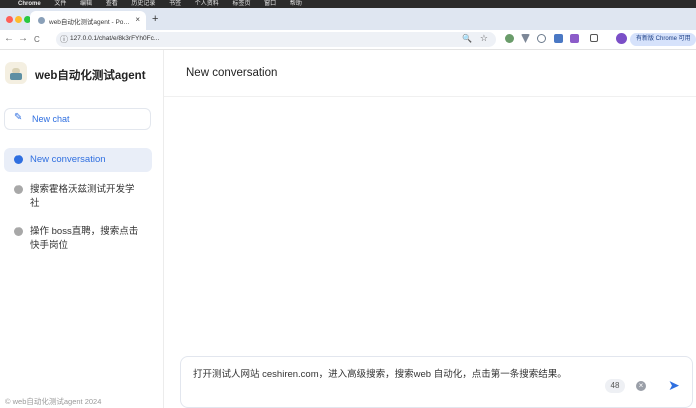 This screenshot has width=696, height=408. Describe the element at coordinates (86, 4) in the screenshot. I see `menu-edit: 编辑` at that location.